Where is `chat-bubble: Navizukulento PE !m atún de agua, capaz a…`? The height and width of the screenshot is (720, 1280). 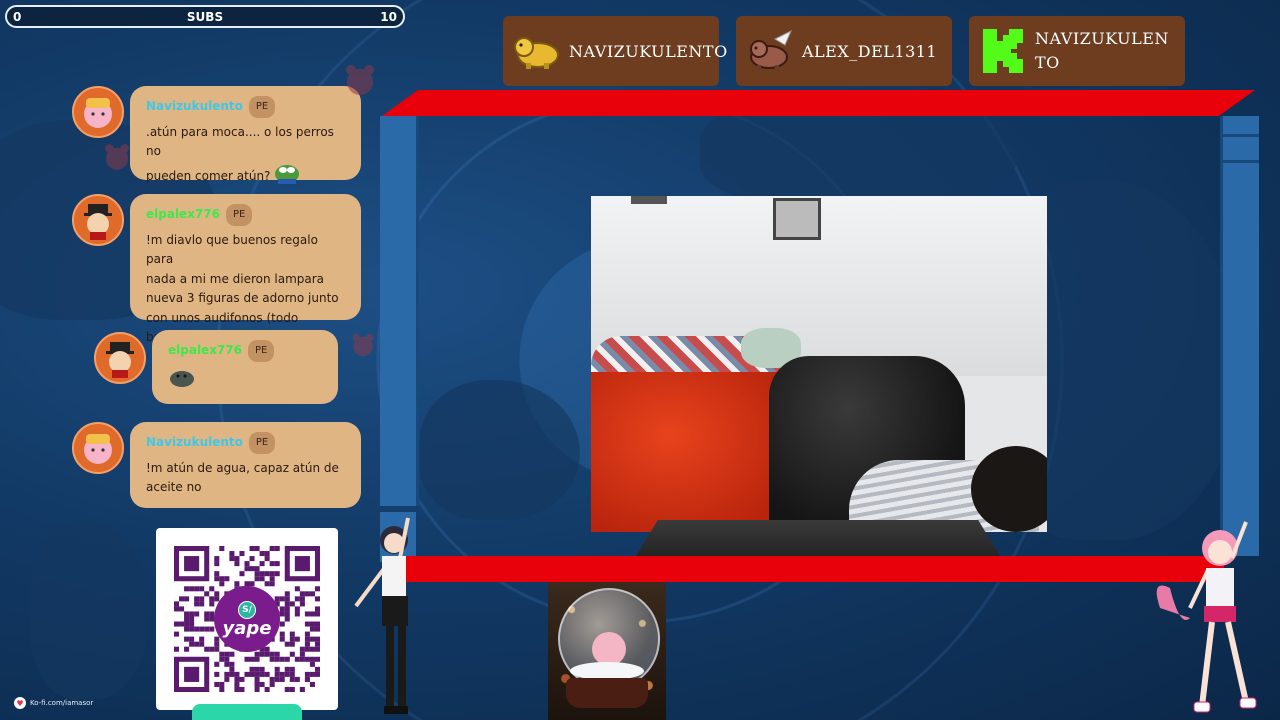 chat-bubble: Navizukulento PE !m atún de agua, capaz a… is located at coordinates (245, 465).